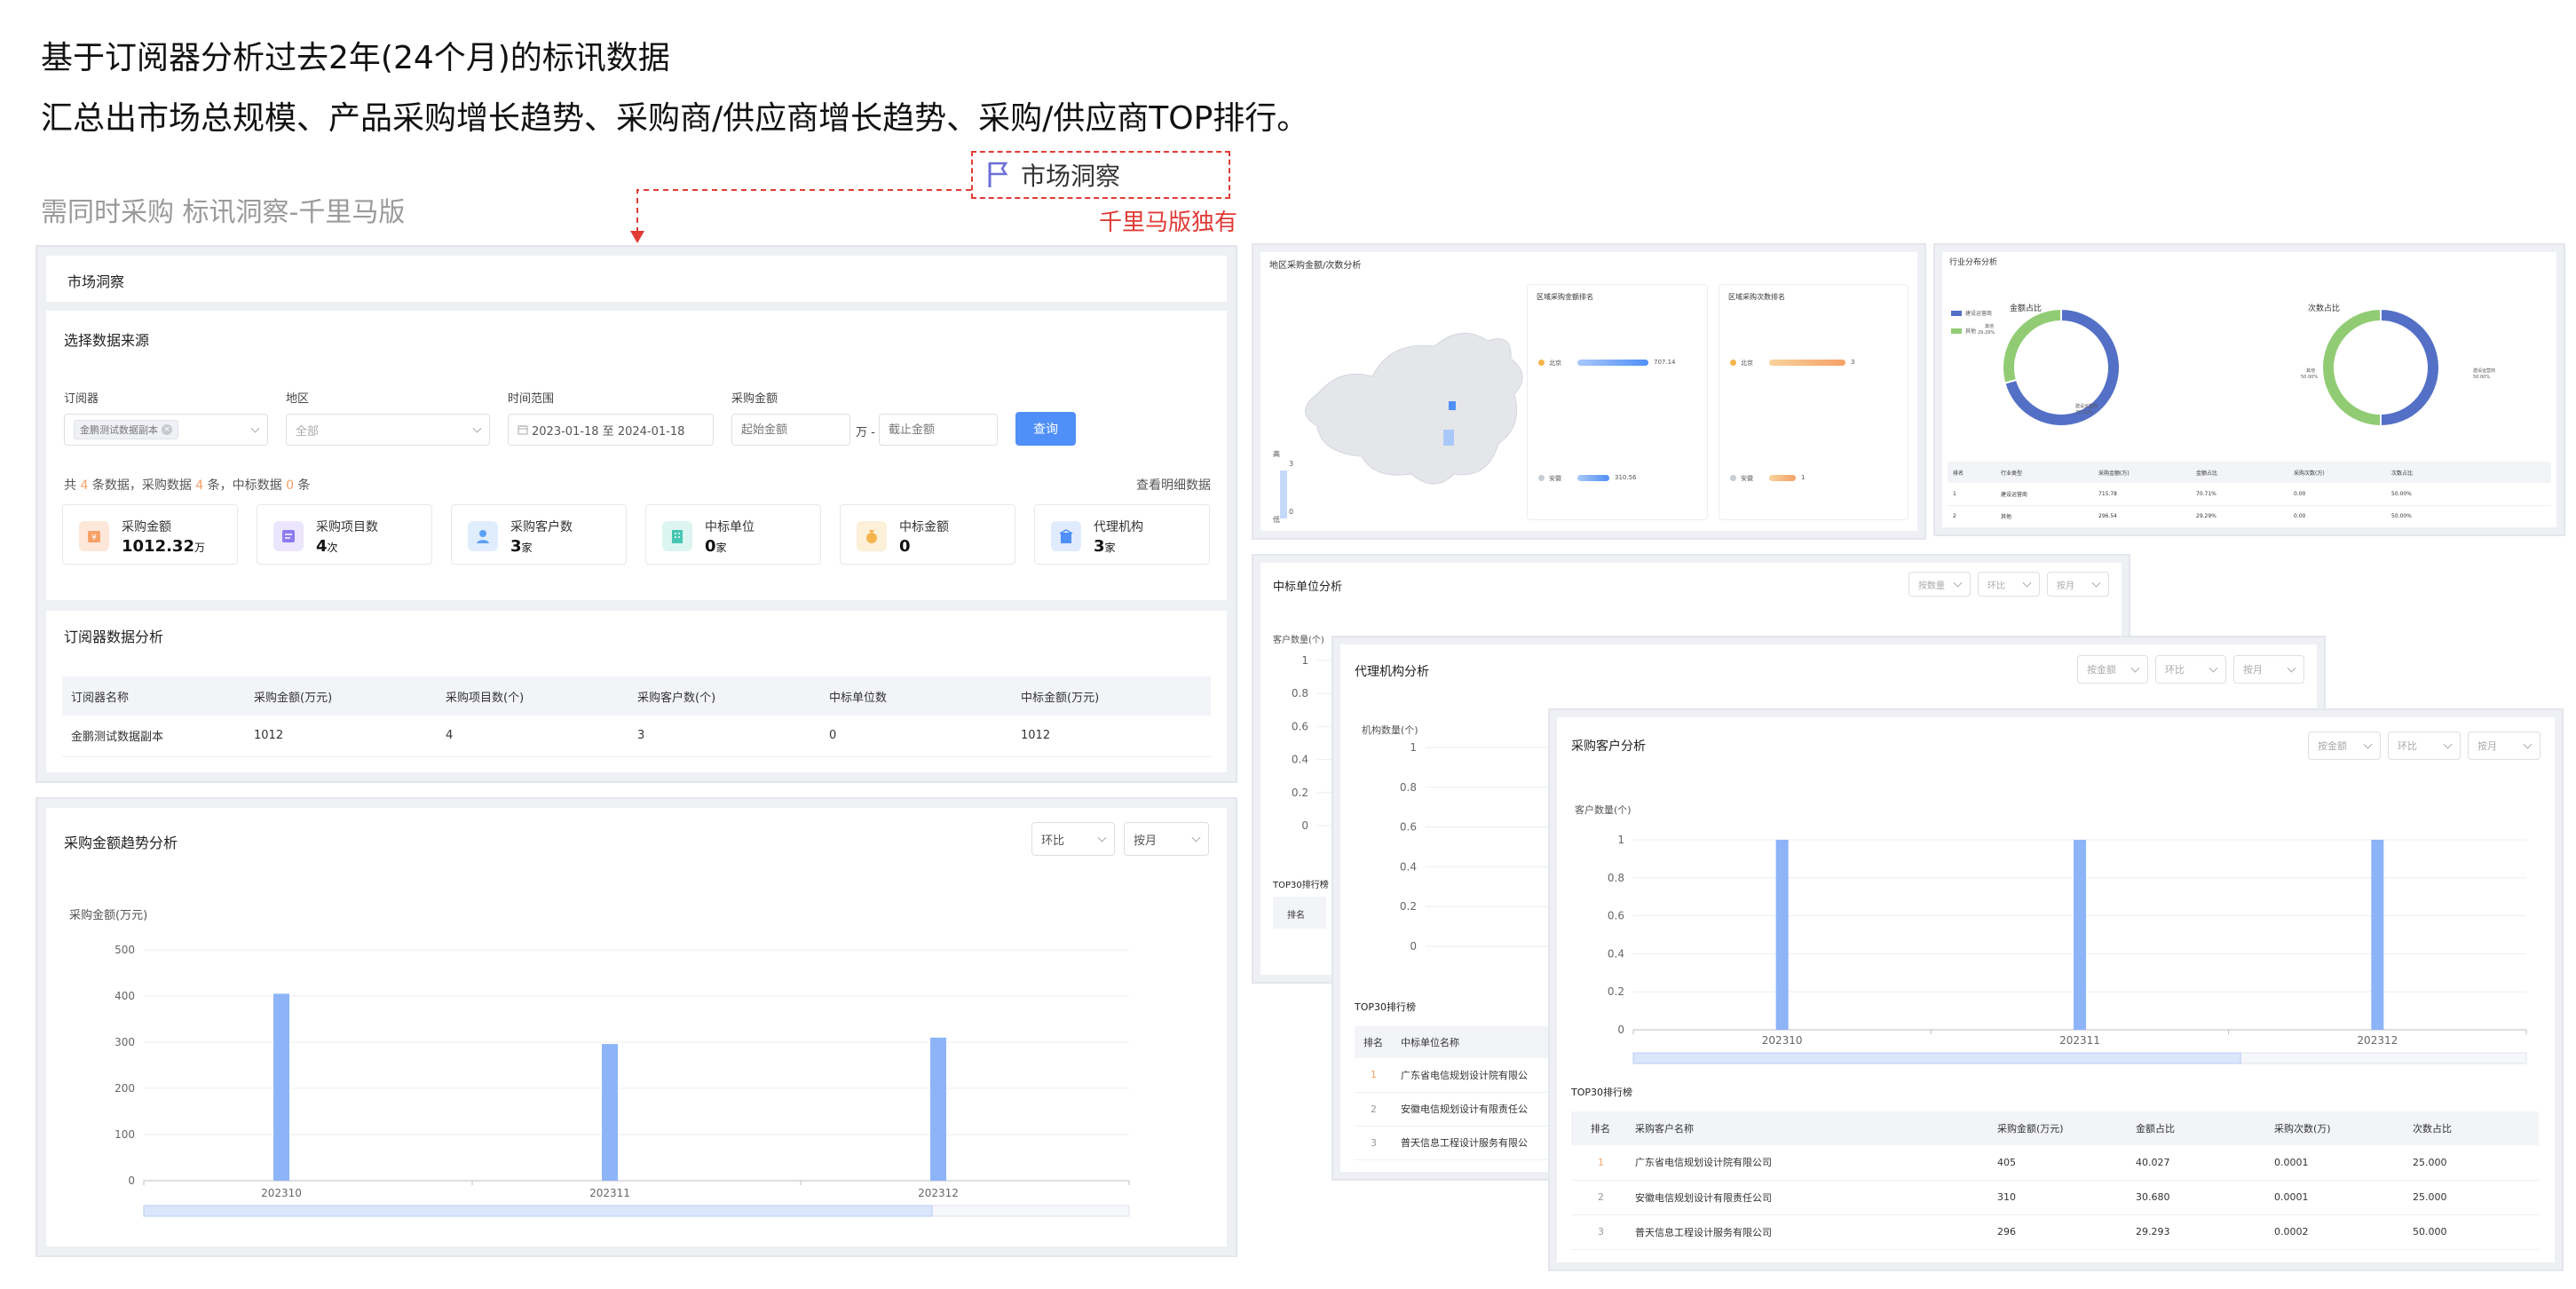  I want to click on remove-tag-icon: ×, so click(167, 429).